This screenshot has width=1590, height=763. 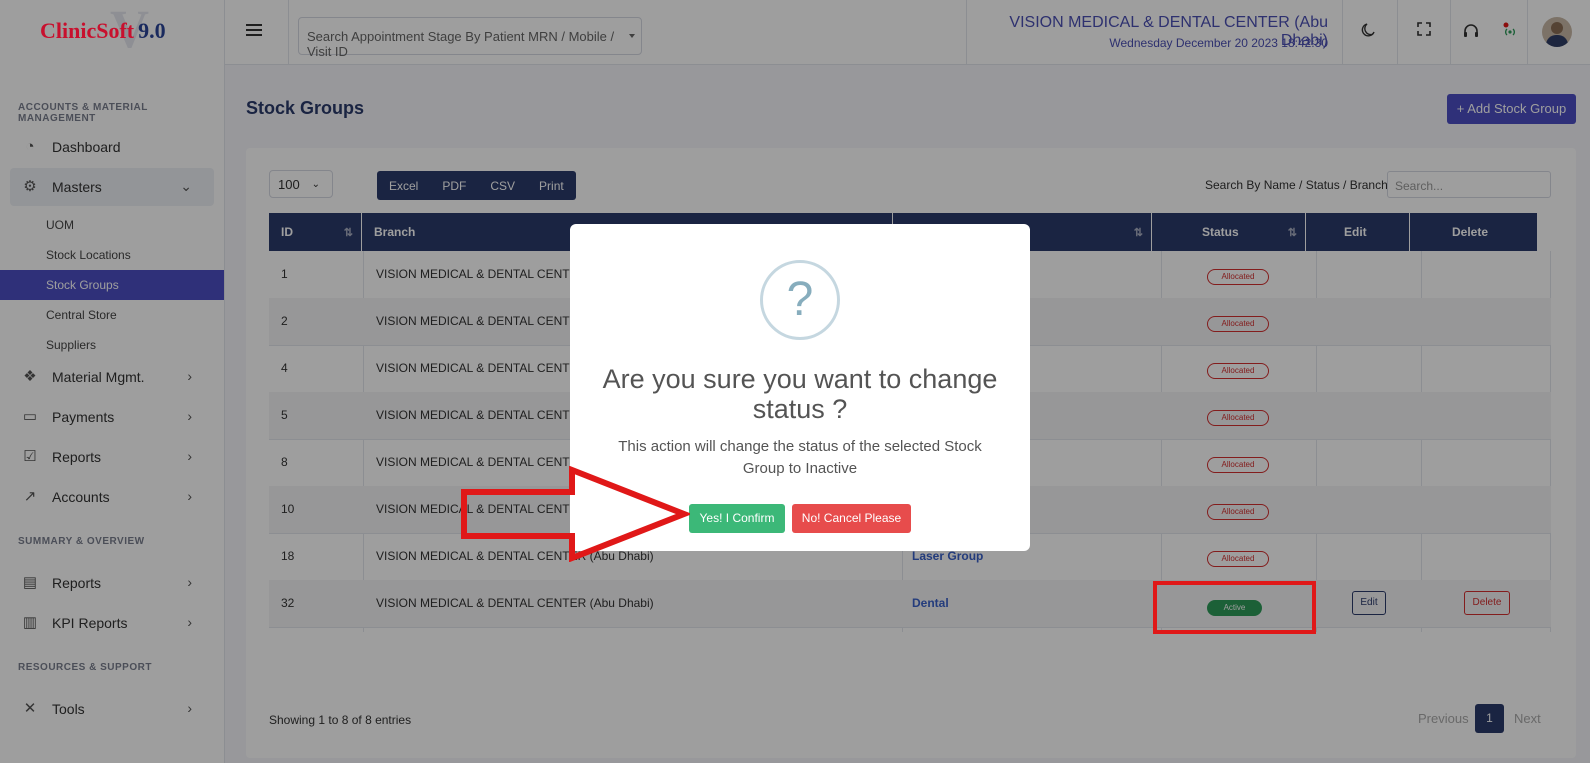 What do you see at coordinates (1234, 607) in the screenshot?
I see `annotation-highlight-box` at bounding box center [1234, 607].